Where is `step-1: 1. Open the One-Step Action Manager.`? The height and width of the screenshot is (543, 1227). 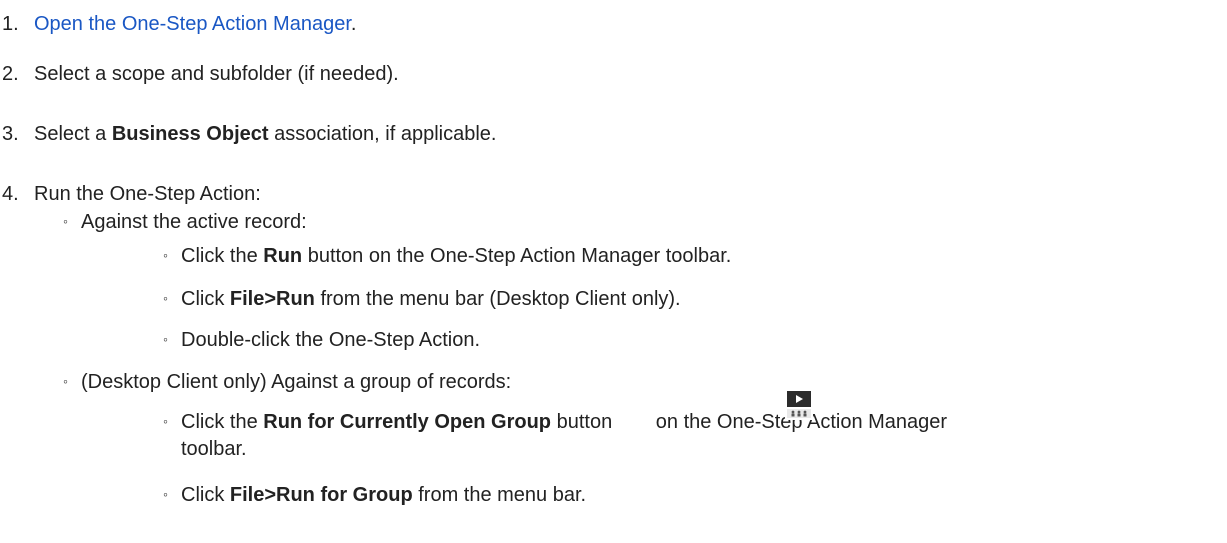
step-1: 1. Open the One-Step Action Manager. is located at coordinates (179, 24).